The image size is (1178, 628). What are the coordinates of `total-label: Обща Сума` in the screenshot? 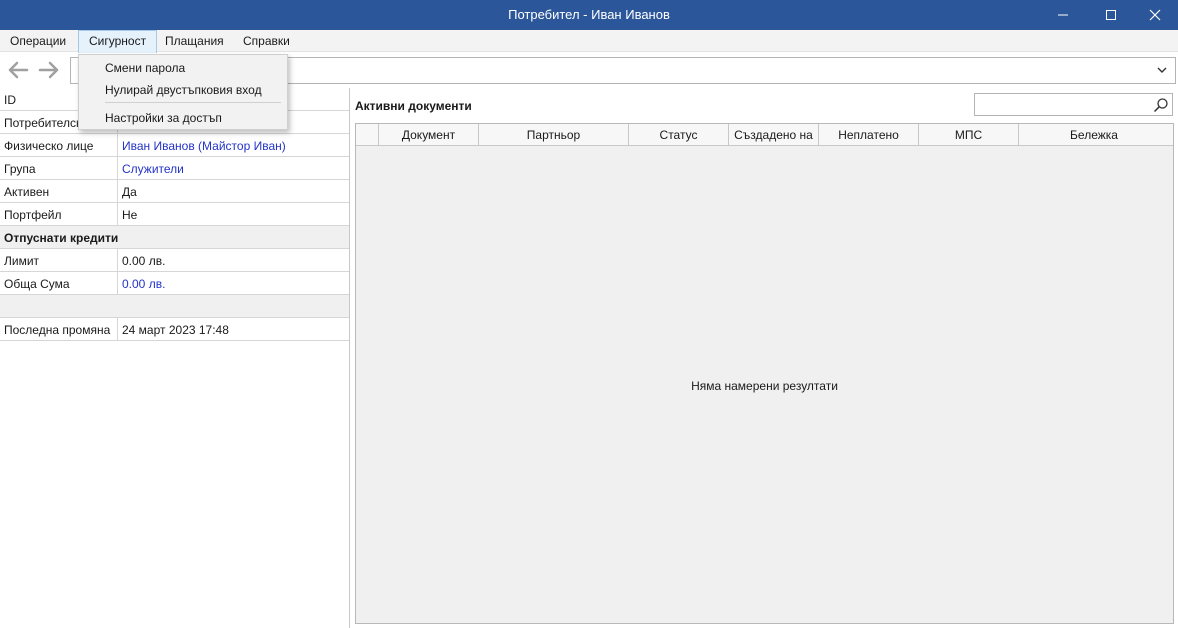 It's located at (37, 284).